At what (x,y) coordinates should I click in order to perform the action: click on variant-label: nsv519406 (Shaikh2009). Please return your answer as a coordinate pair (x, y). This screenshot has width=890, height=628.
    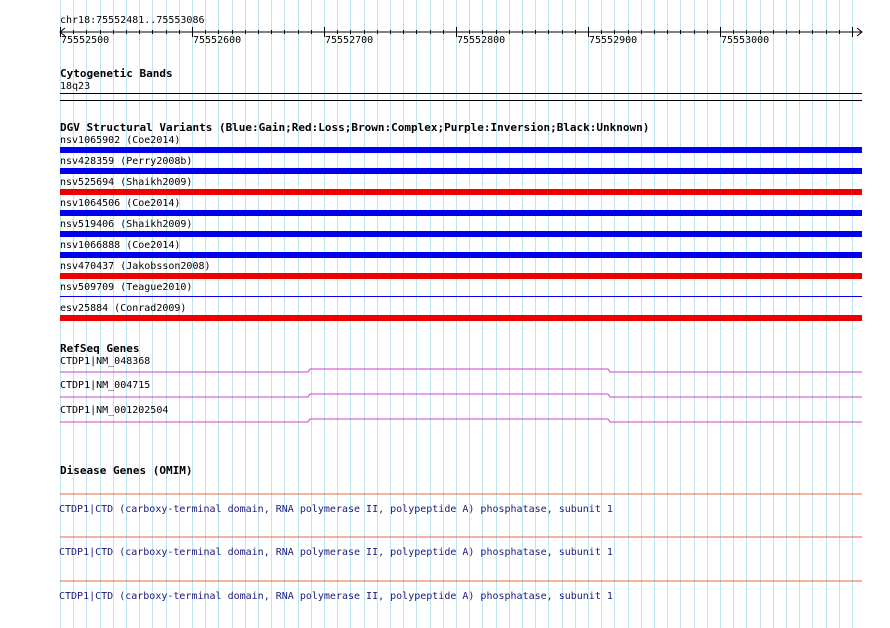
    Looking at the image, I should click on (126, 225).